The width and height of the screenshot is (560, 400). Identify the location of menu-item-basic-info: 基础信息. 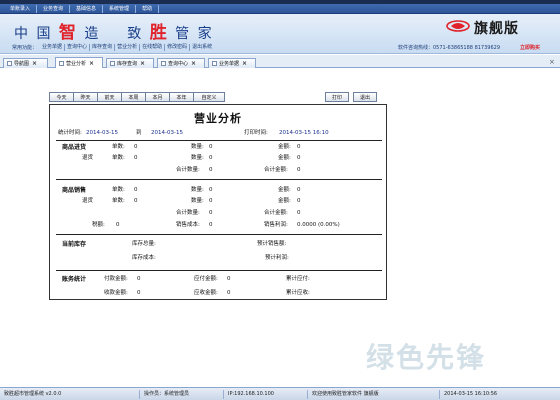
(87, 8).